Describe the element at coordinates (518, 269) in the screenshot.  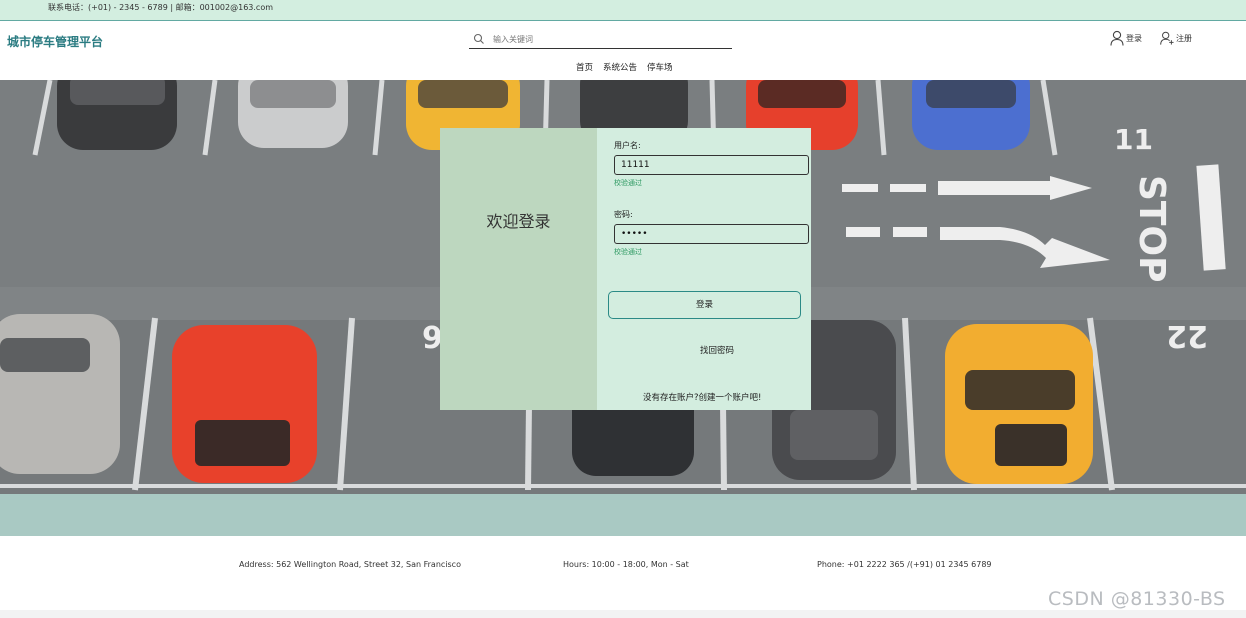
I see `login-welcome-side: 欢迎登录` at that location.